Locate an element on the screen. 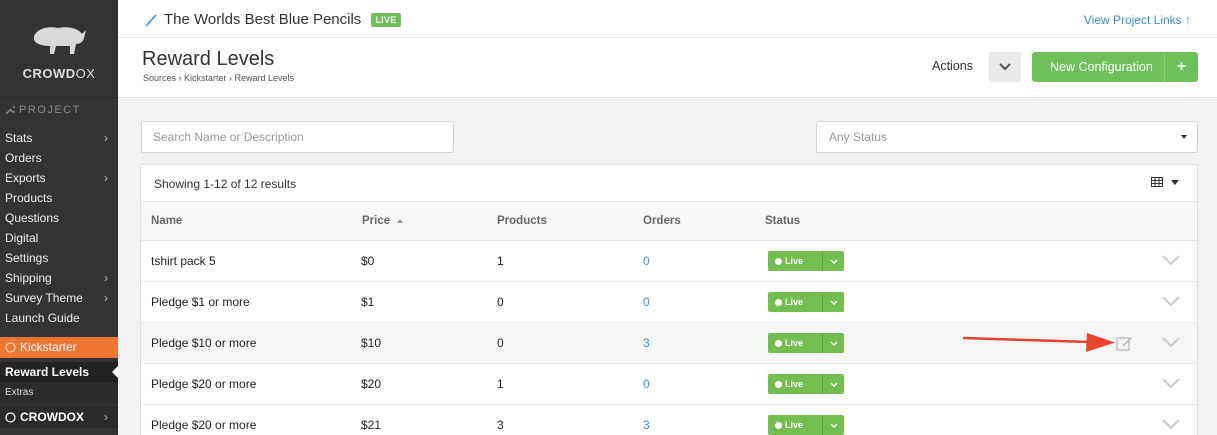 The width and height of the screenshot is (1217, 435). row-price: $1 is located at coordinates (368, 302).